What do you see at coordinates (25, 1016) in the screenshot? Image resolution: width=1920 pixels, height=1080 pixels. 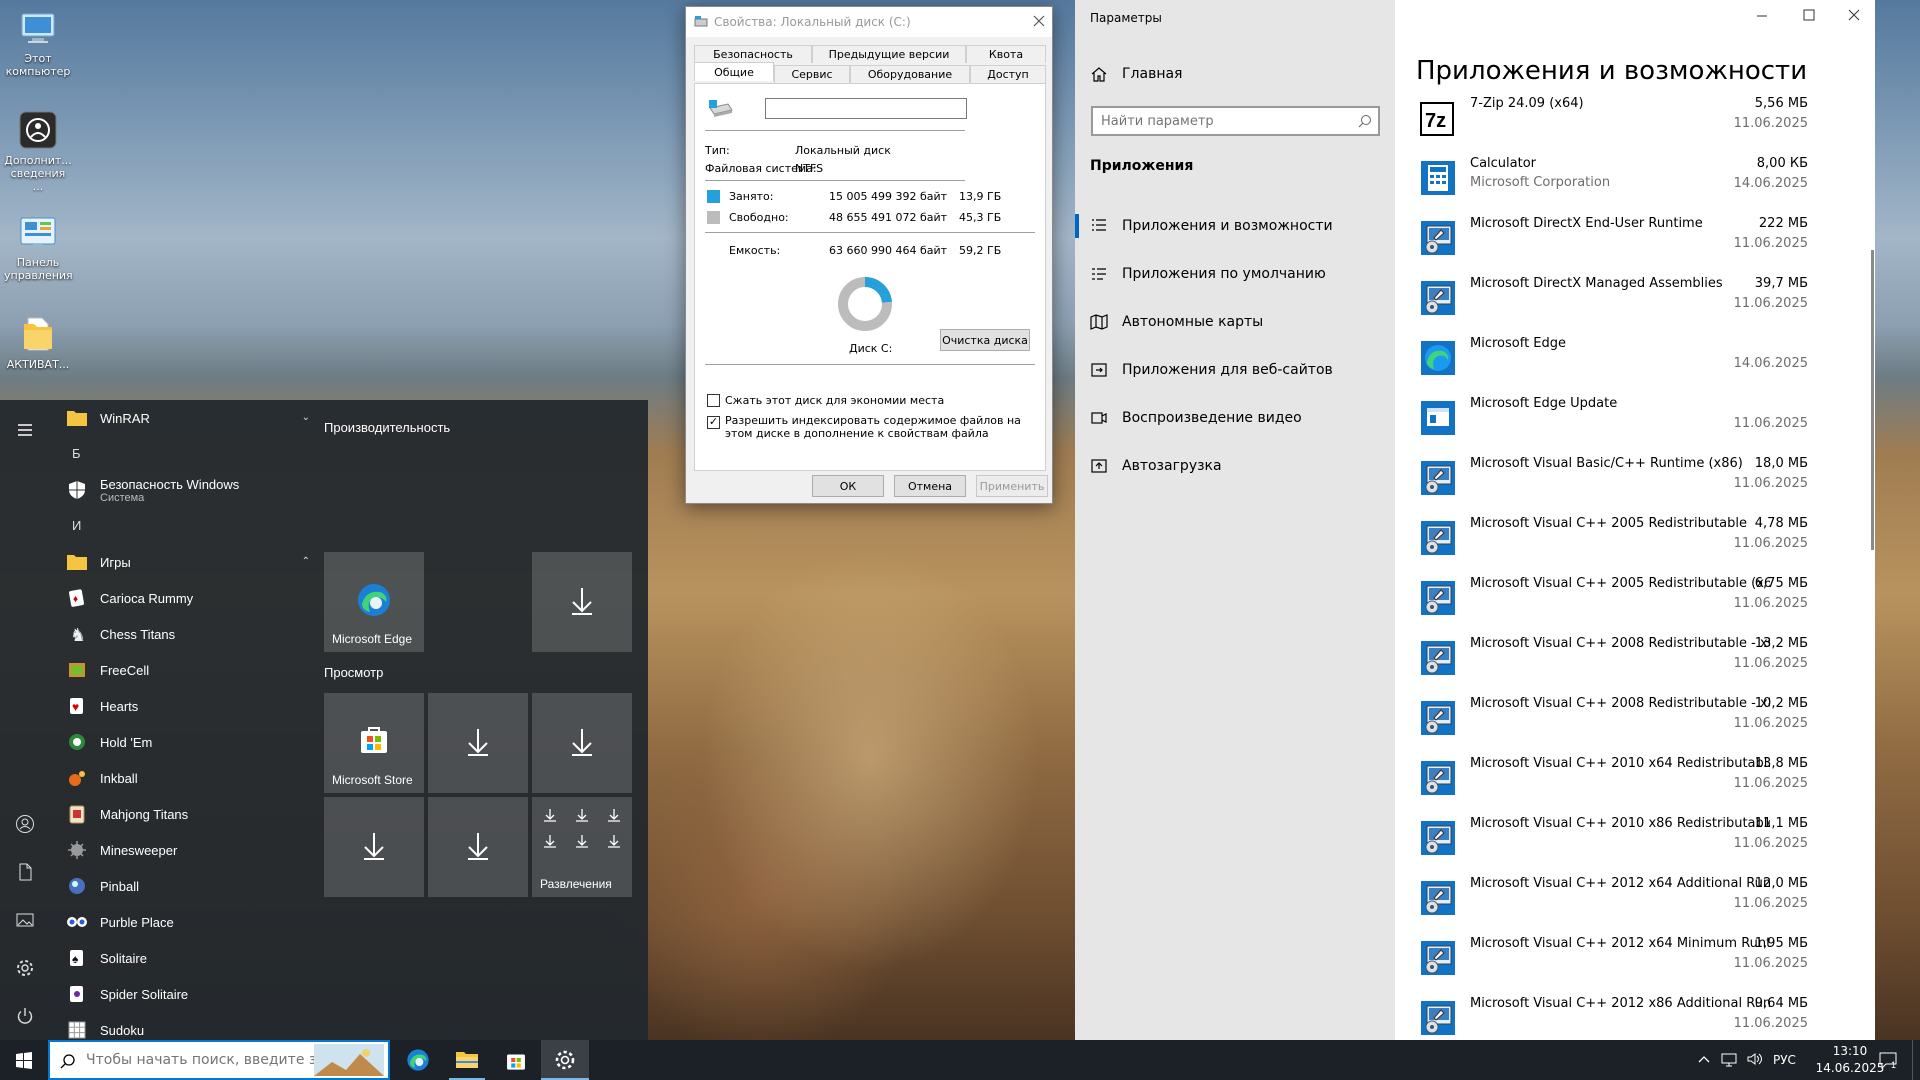 I see `power-icon` at bounding box center [25, 1016].